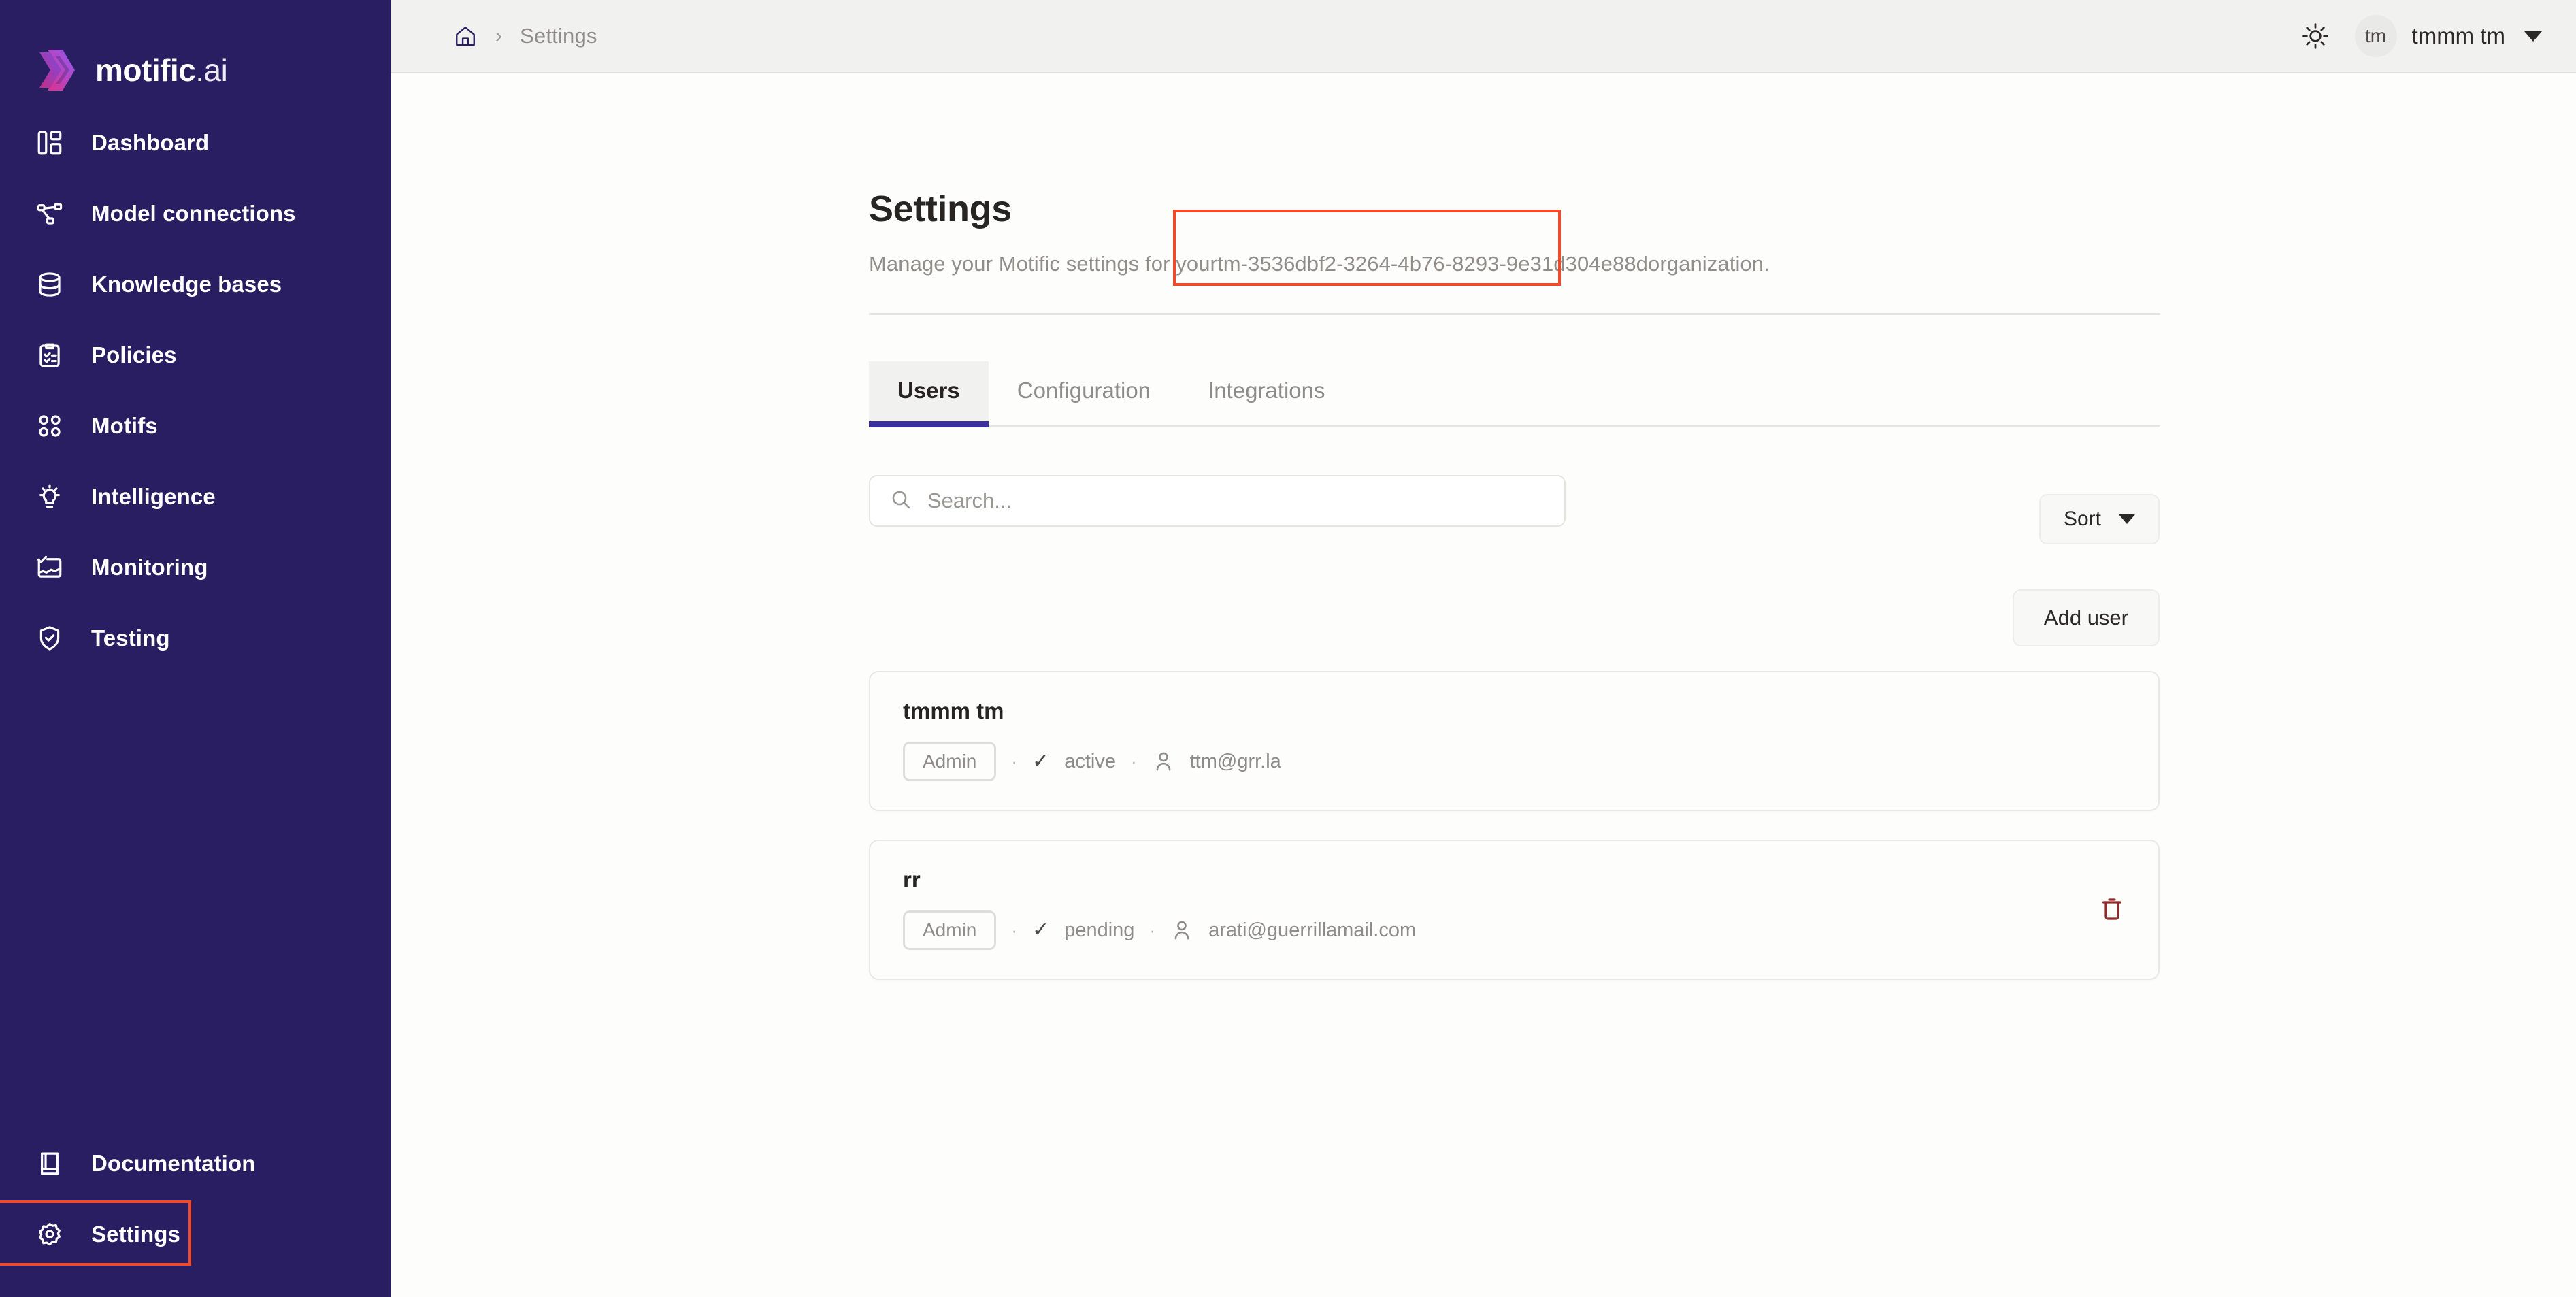 The width and height of the screenshot is (2576, 1297). What do you see at coordinates (1484, 36) in the screenshot?
I see `topbar: › Settings tm tmmm tm` at bounding box center [1484, 36].